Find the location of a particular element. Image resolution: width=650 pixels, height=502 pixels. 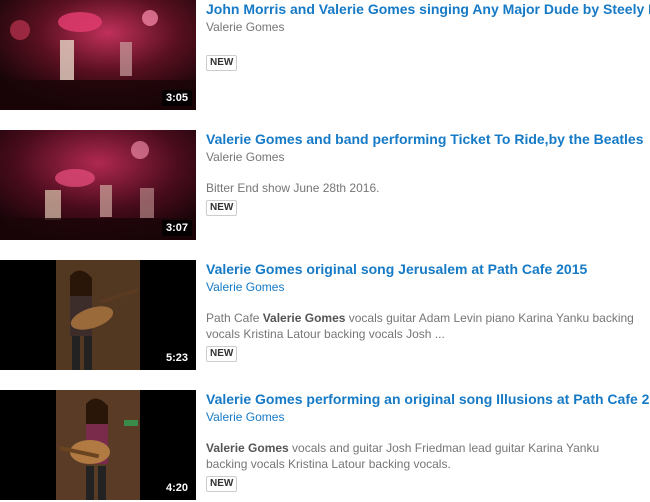

video-duration: 3:07 is located at coordinates (176, 228).